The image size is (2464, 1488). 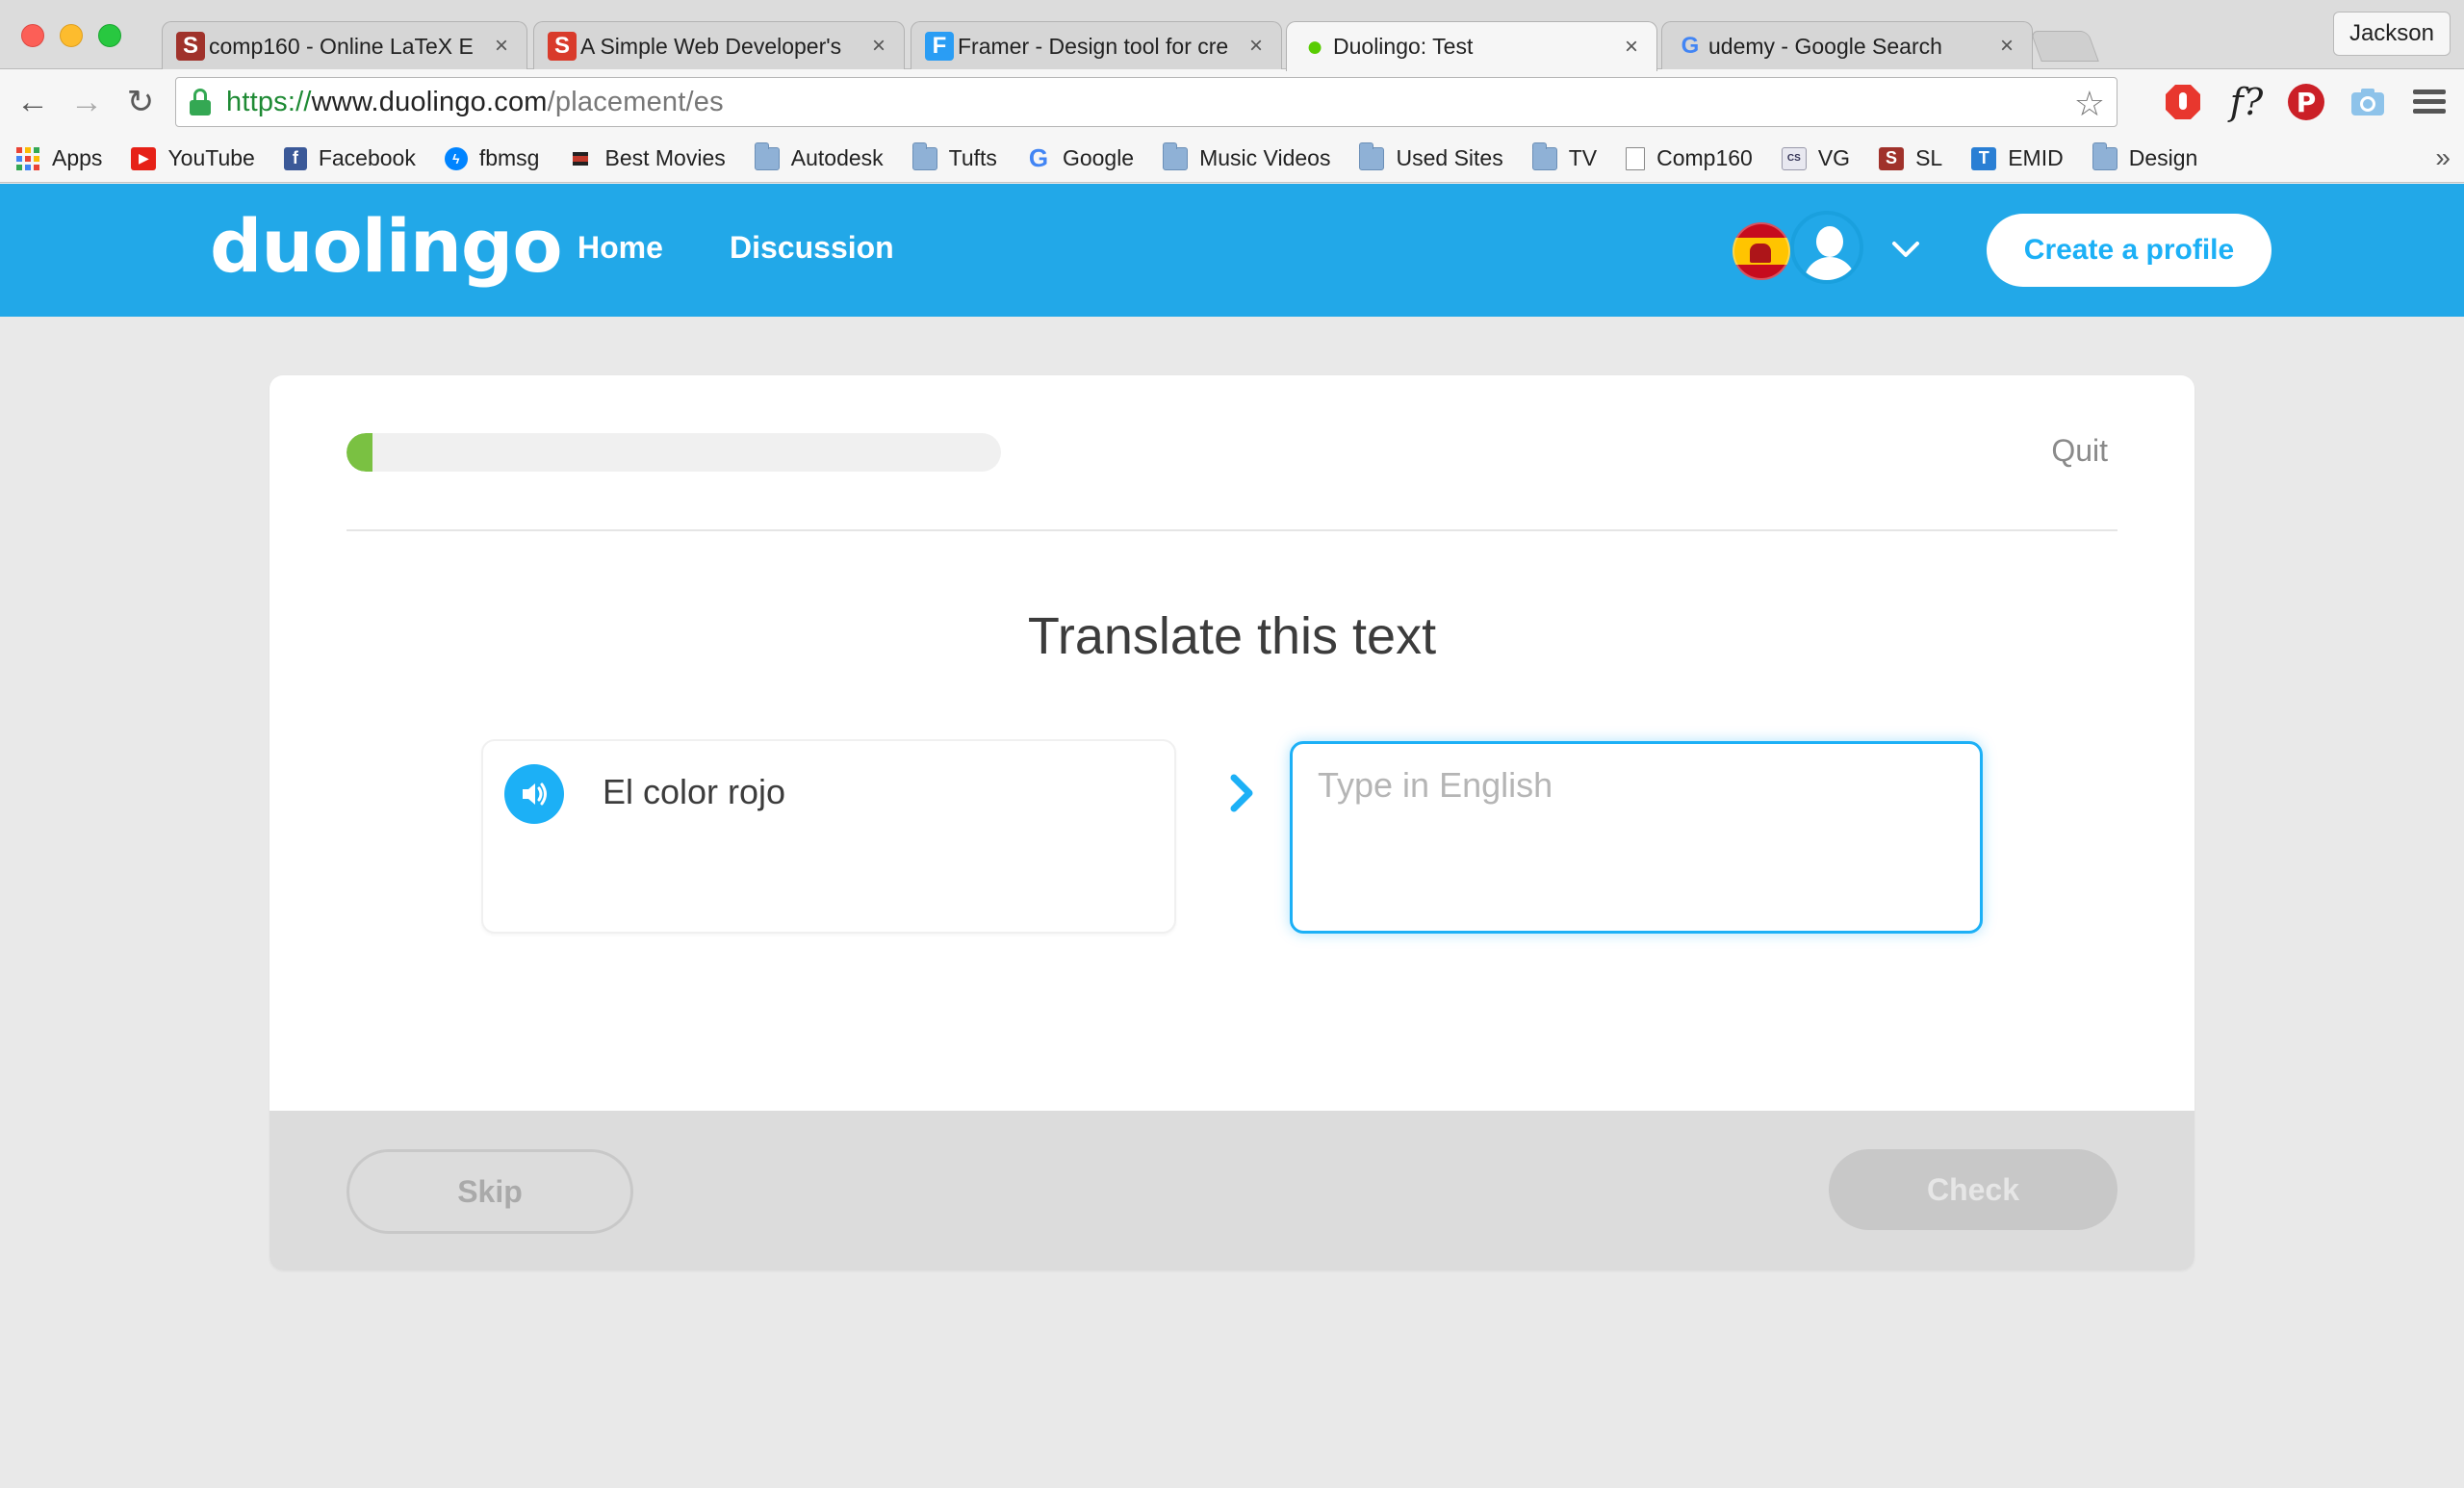 I want to click on adblock-icon, so click(x=2183, y=102).